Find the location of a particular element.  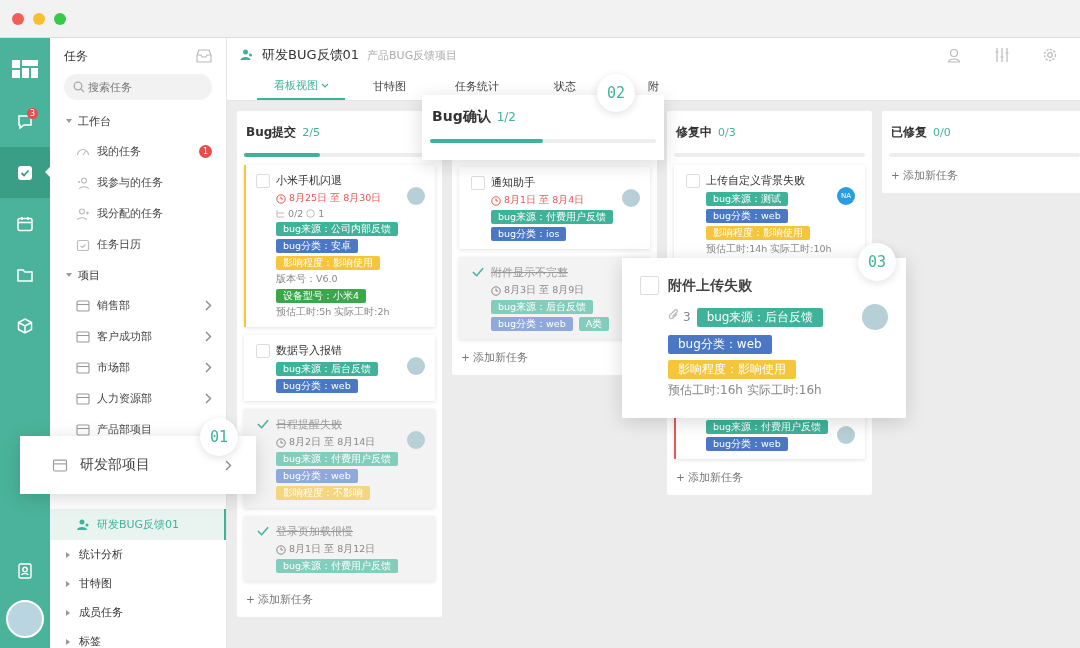

task-title: 数据导入报错 is located at coordinates (309, 350).